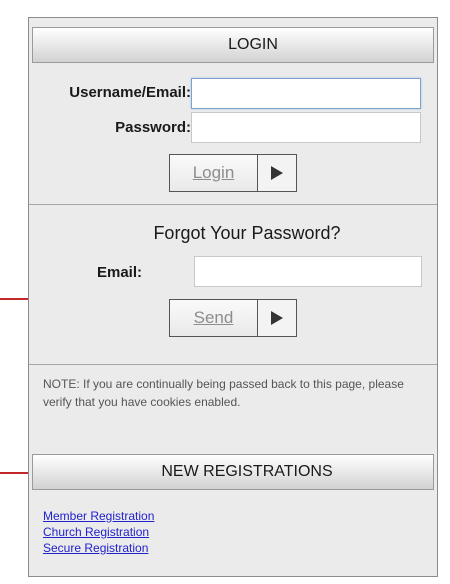 This screenshot has height=584, width=450. What do you see at coordinates (130, 92) in the screenshot?
I see `username-label: Username/Email:` at bounding box center [130, 92].